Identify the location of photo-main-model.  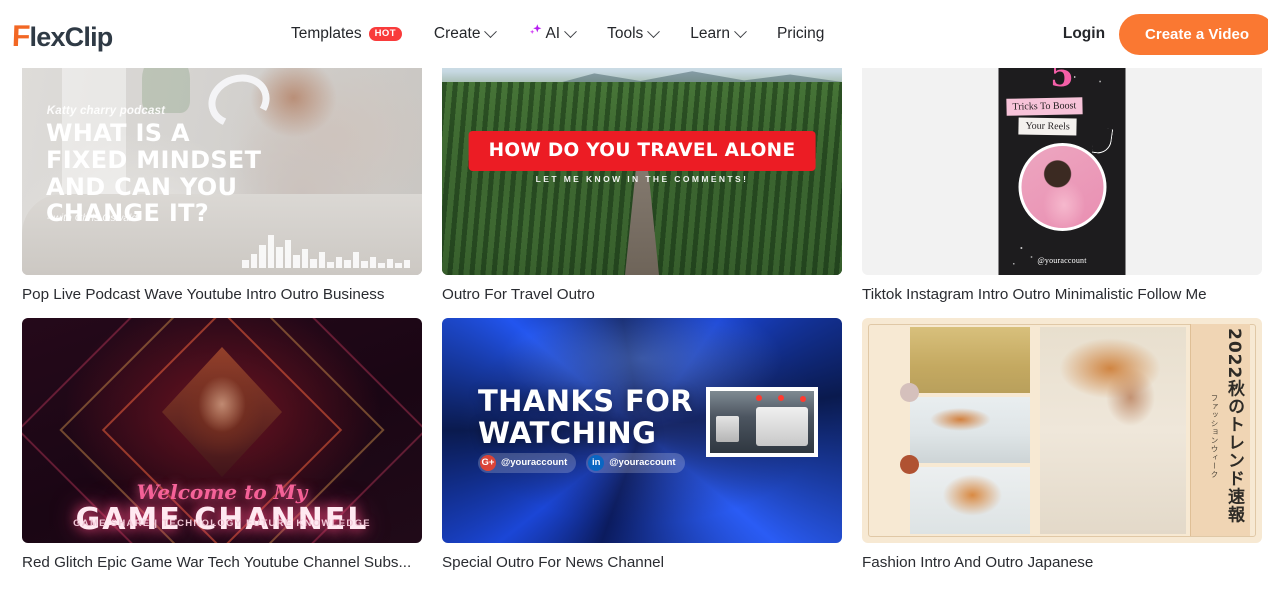
(1113, 430).